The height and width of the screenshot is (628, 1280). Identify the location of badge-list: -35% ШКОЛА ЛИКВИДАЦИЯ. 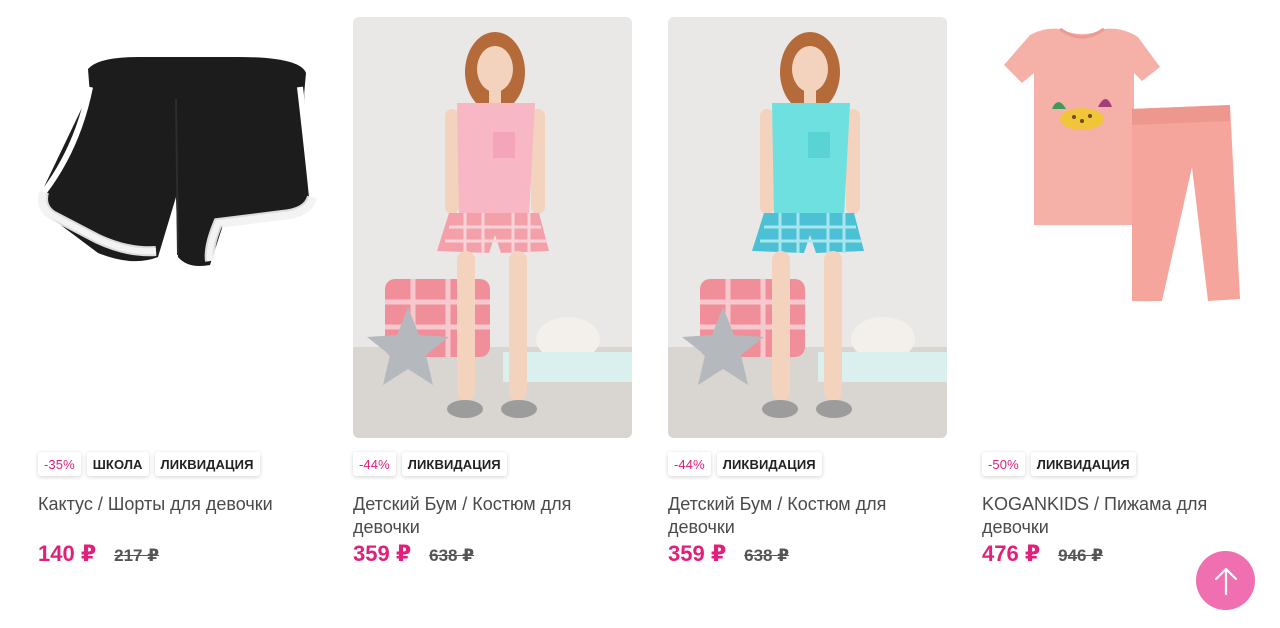
(177, 464).